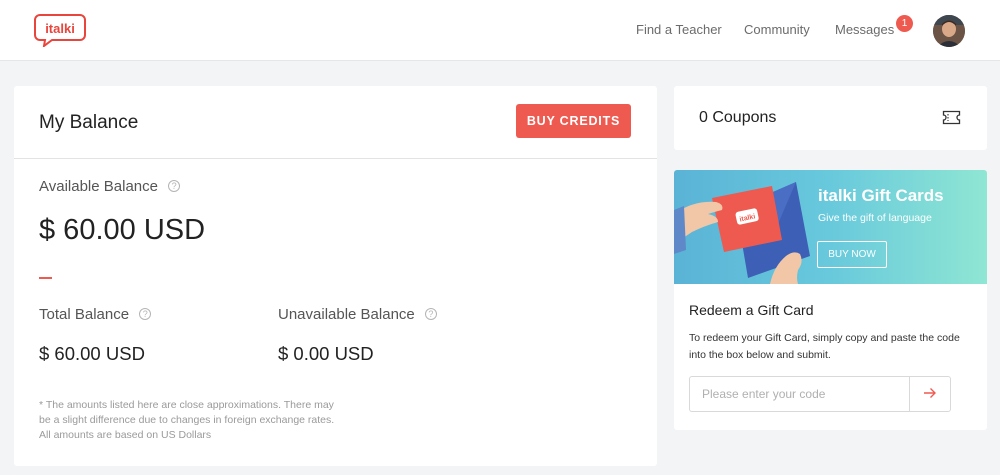  Describe the element at coordinates (864, 29) in the screenshot. I see `nav-messages: Messages` at that location.